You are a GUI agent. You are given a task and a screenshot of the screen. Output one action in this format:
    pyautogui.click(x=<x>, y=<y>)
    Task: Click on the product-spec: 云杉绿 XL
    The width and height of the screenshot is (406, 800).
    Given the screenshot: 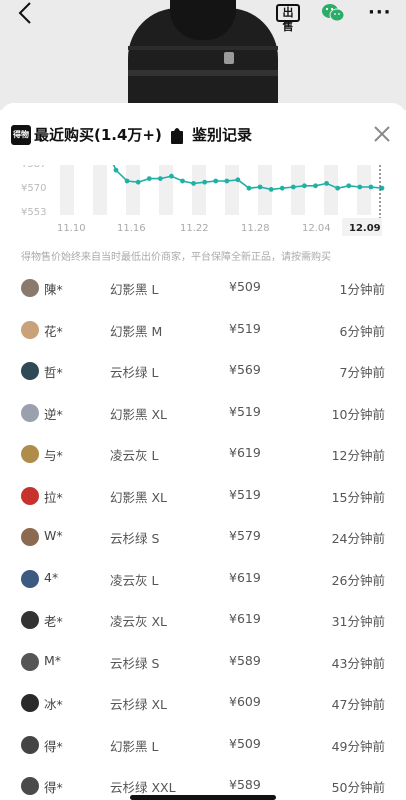 What is the action you would take?
    pyautogui.click(x=139, y=704)
    